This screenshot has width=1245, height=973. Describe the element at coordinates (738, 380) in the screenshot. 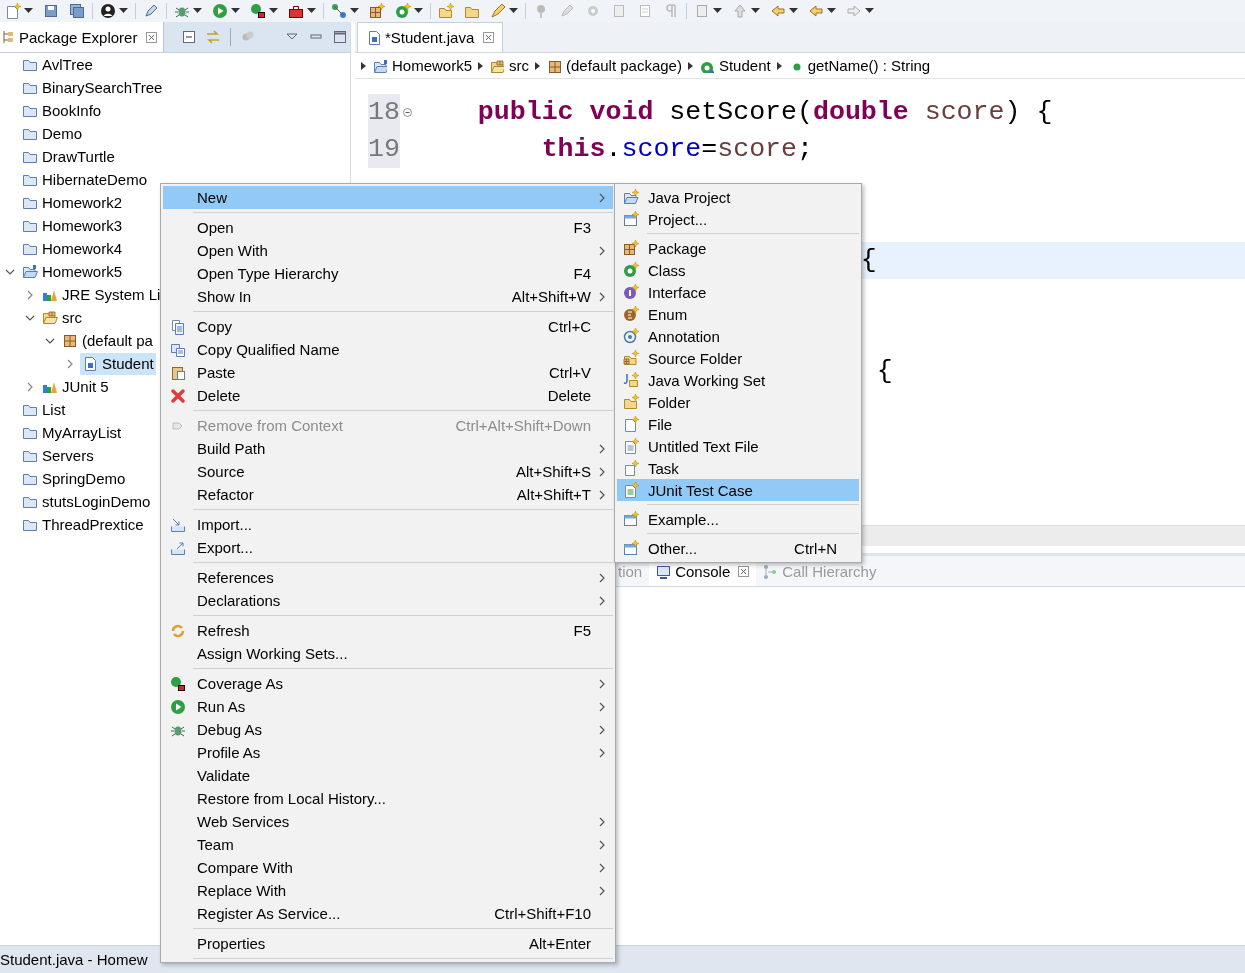

I see `menu-item: Java Working Set` at that location.